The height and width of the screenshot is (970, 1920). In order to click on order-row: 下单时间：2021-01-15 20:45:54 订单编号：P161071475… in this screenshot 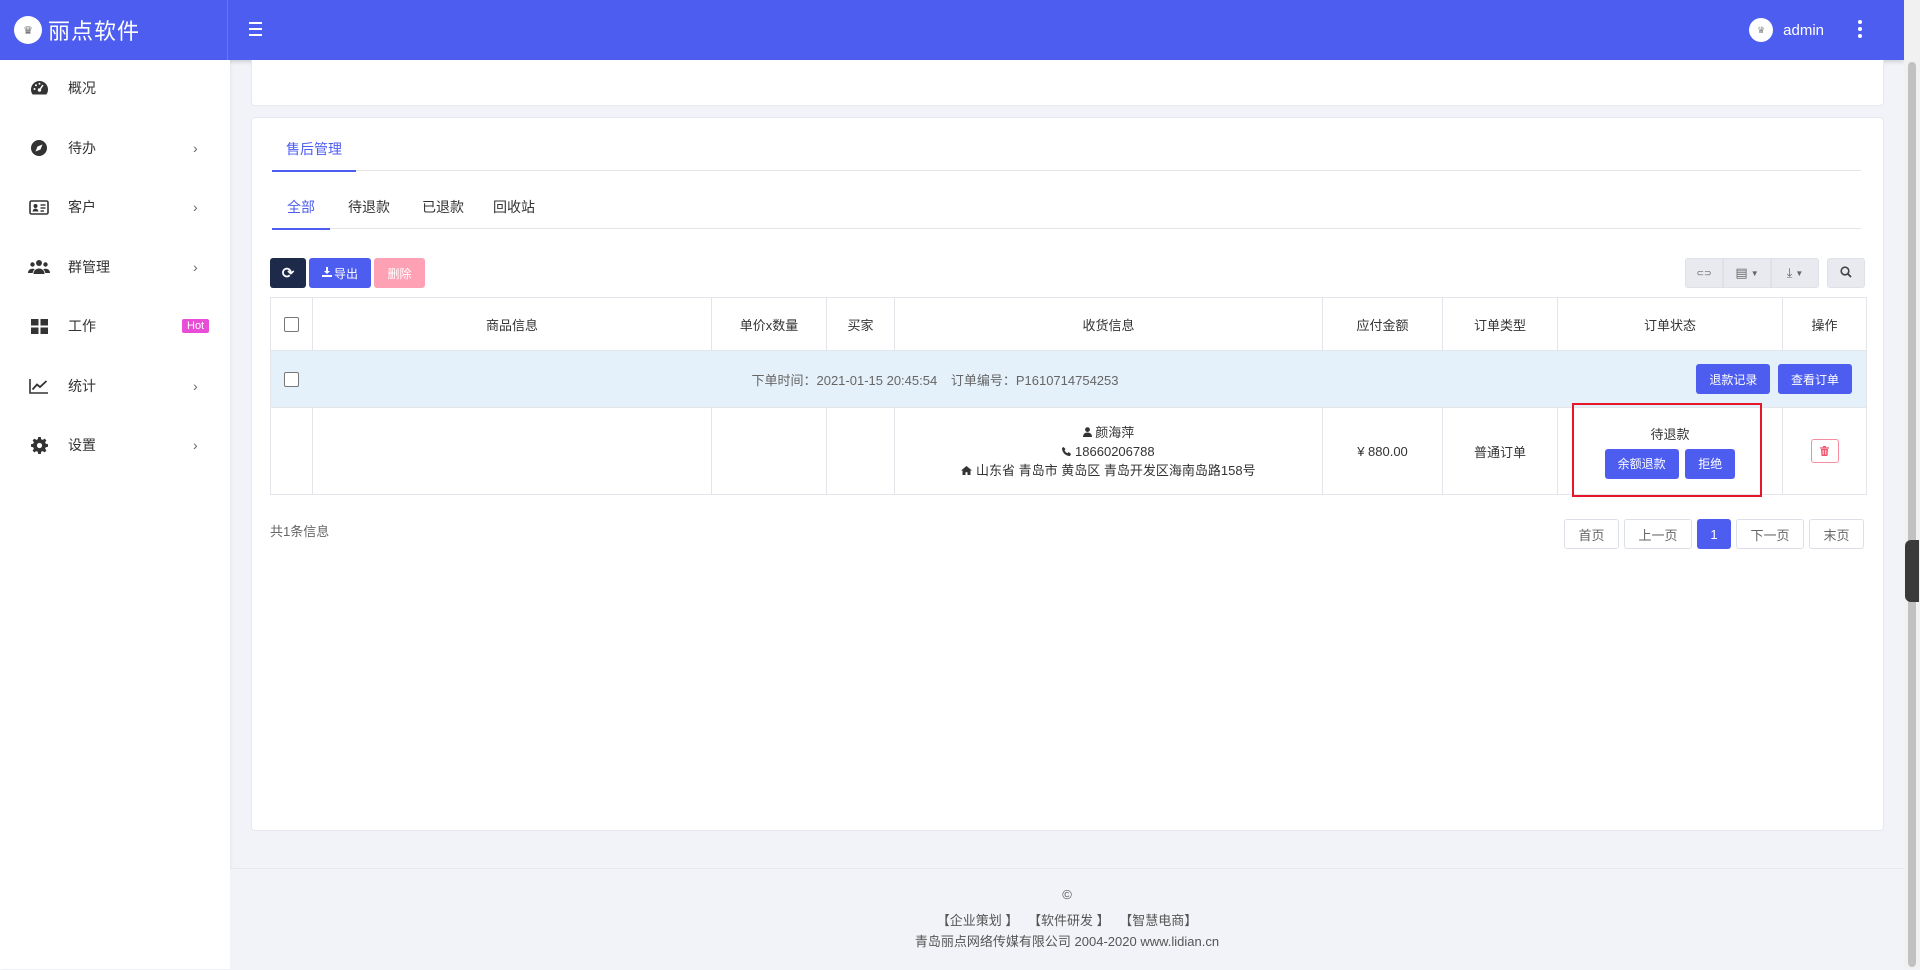, I will do `click(1068, 379)`.